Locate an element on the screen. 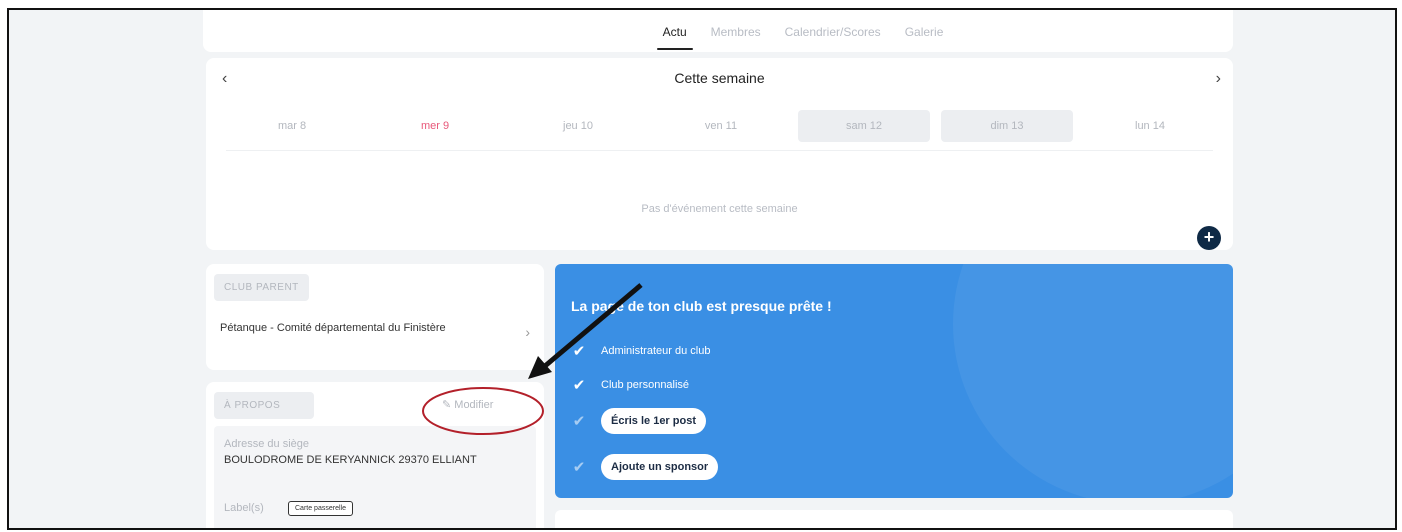 This screenshot has width=1402, height=532. day-wednesday-today: mer 9 is located at coordinates (435, 126).